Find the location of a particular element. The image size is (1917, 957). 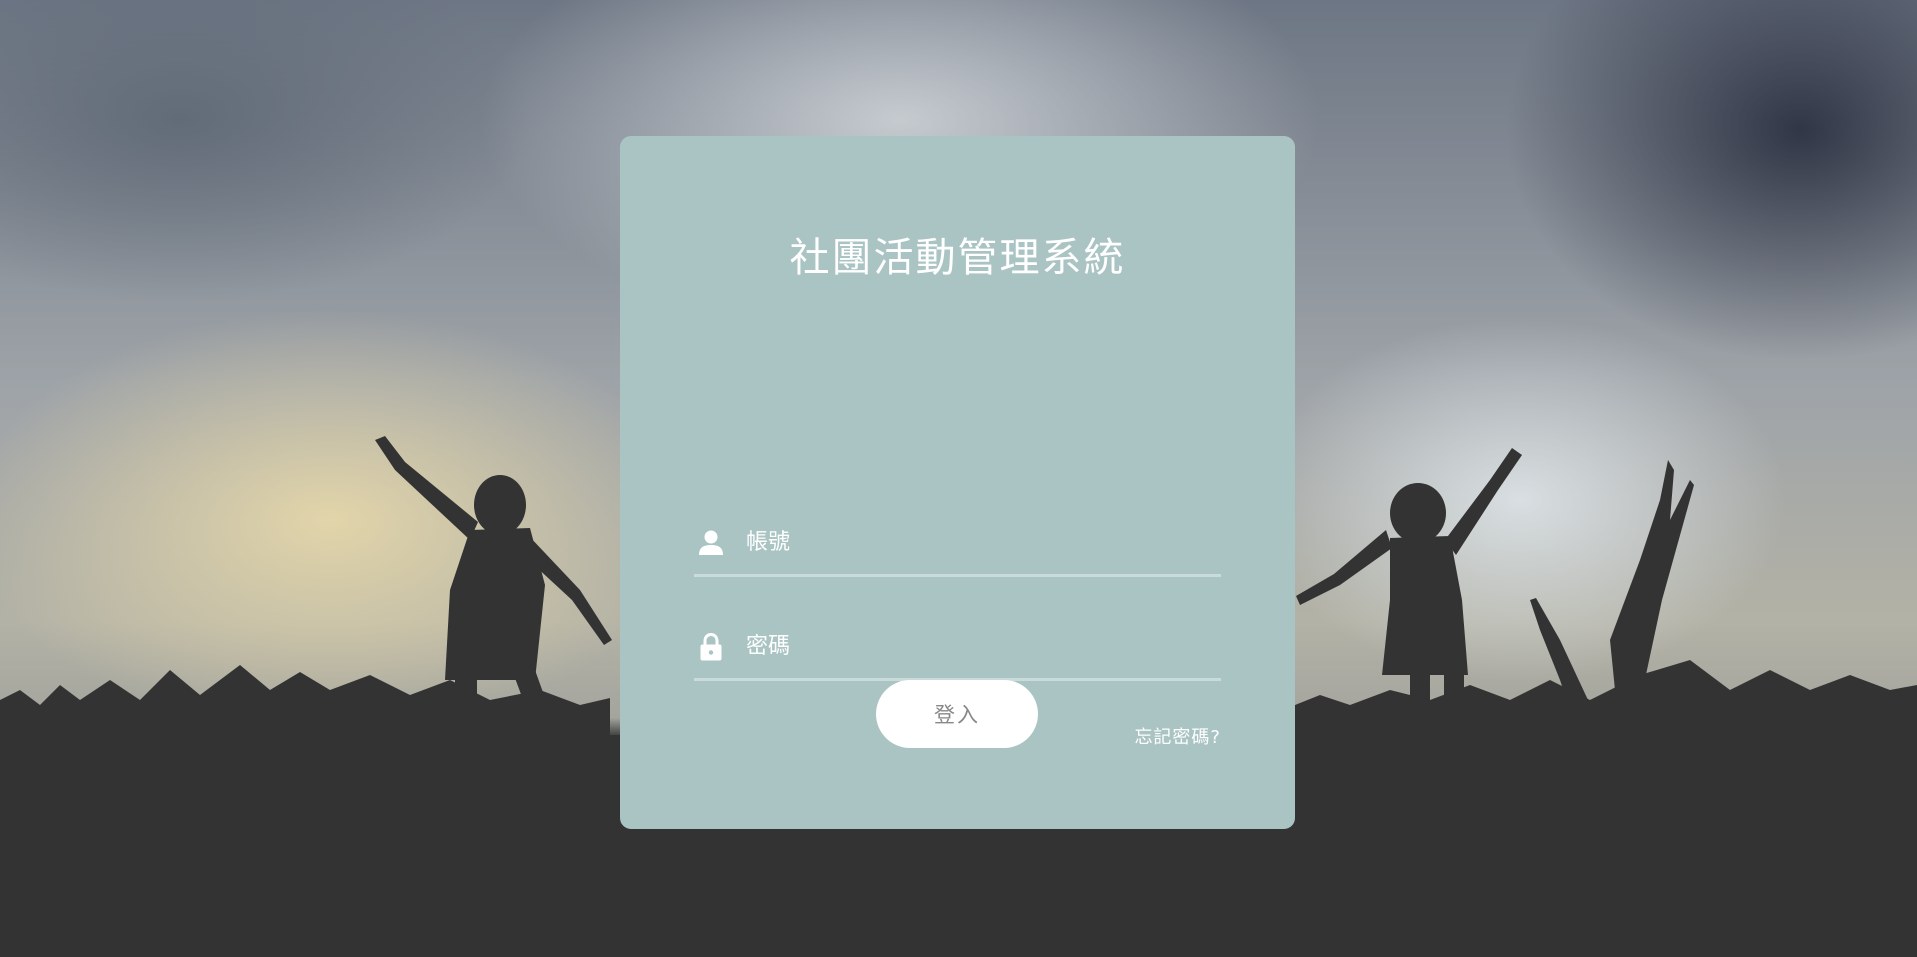

password-input is located at coordinates (976, 646).